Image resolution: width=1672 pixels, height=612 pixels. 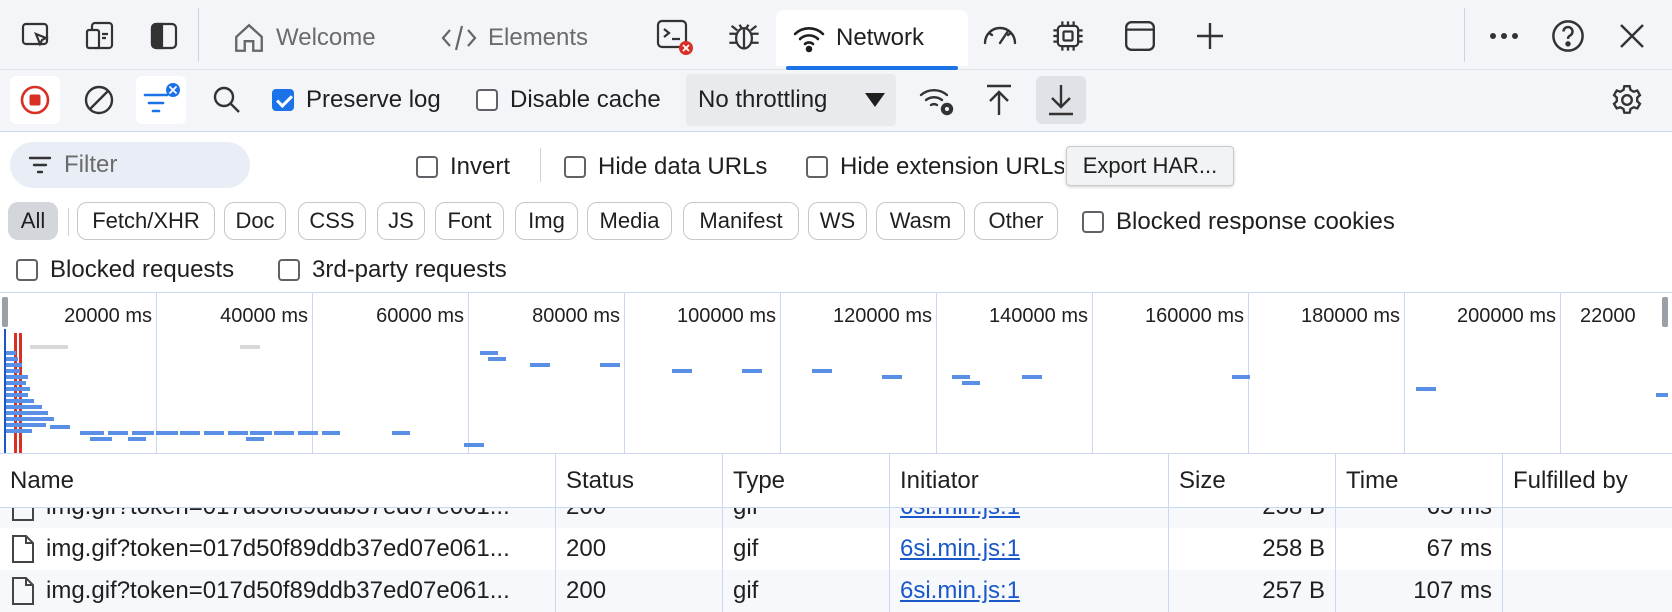 I want to click on disable-cache-label: Disable cache, so click(x=585, y=99).